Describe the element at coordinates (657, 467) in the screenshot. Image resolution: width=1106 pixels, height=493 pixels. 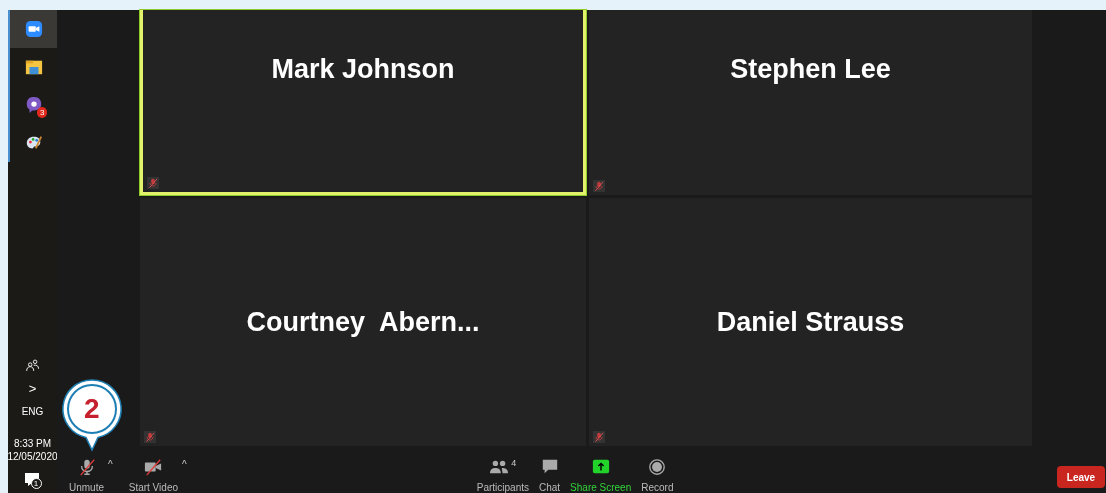
I see `record-icon` at that location.